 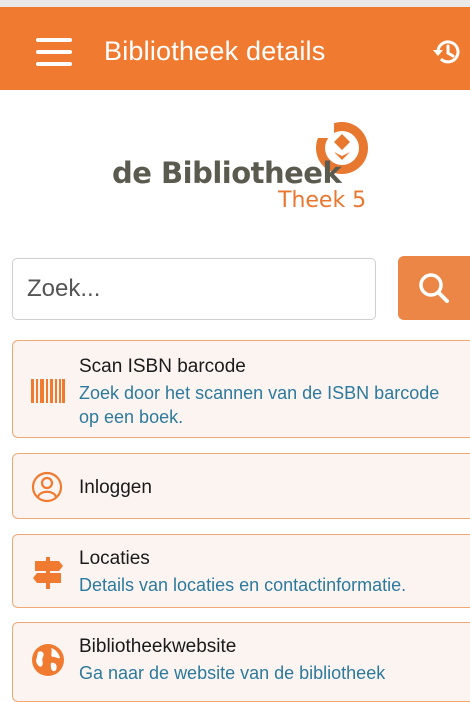 What do you see at coordinates (232, 673) in the screenshot?
I see `card-description: Ga naar de website van de bibliotheek` at bounding box center [232, 673].